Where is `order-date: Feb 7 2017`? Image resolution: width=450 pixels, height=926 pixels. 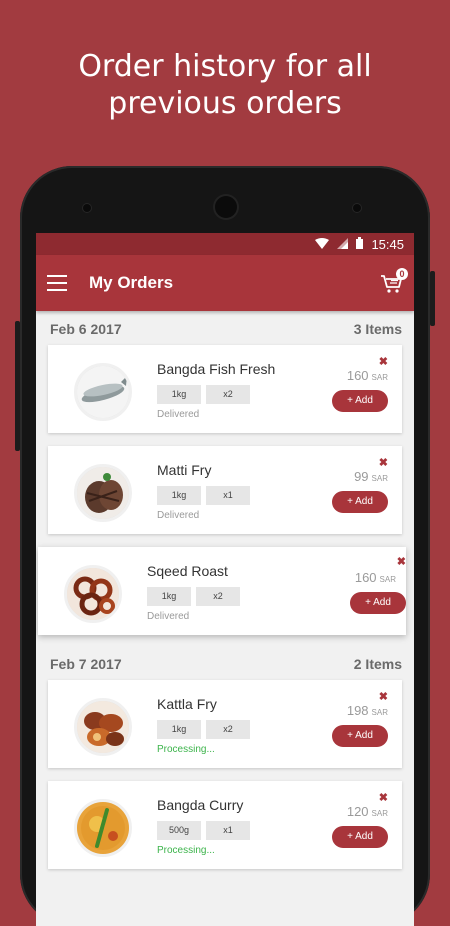 order-date: Feb 7 2017 is located at coordinates (86, 664).